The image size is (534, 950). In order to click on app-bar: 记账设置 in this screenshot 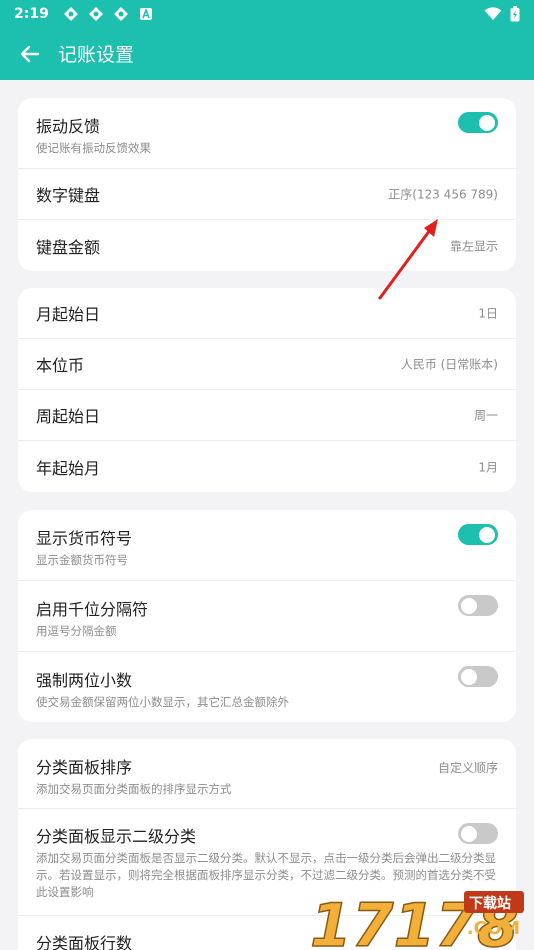, I will do `click(267, 53)`.